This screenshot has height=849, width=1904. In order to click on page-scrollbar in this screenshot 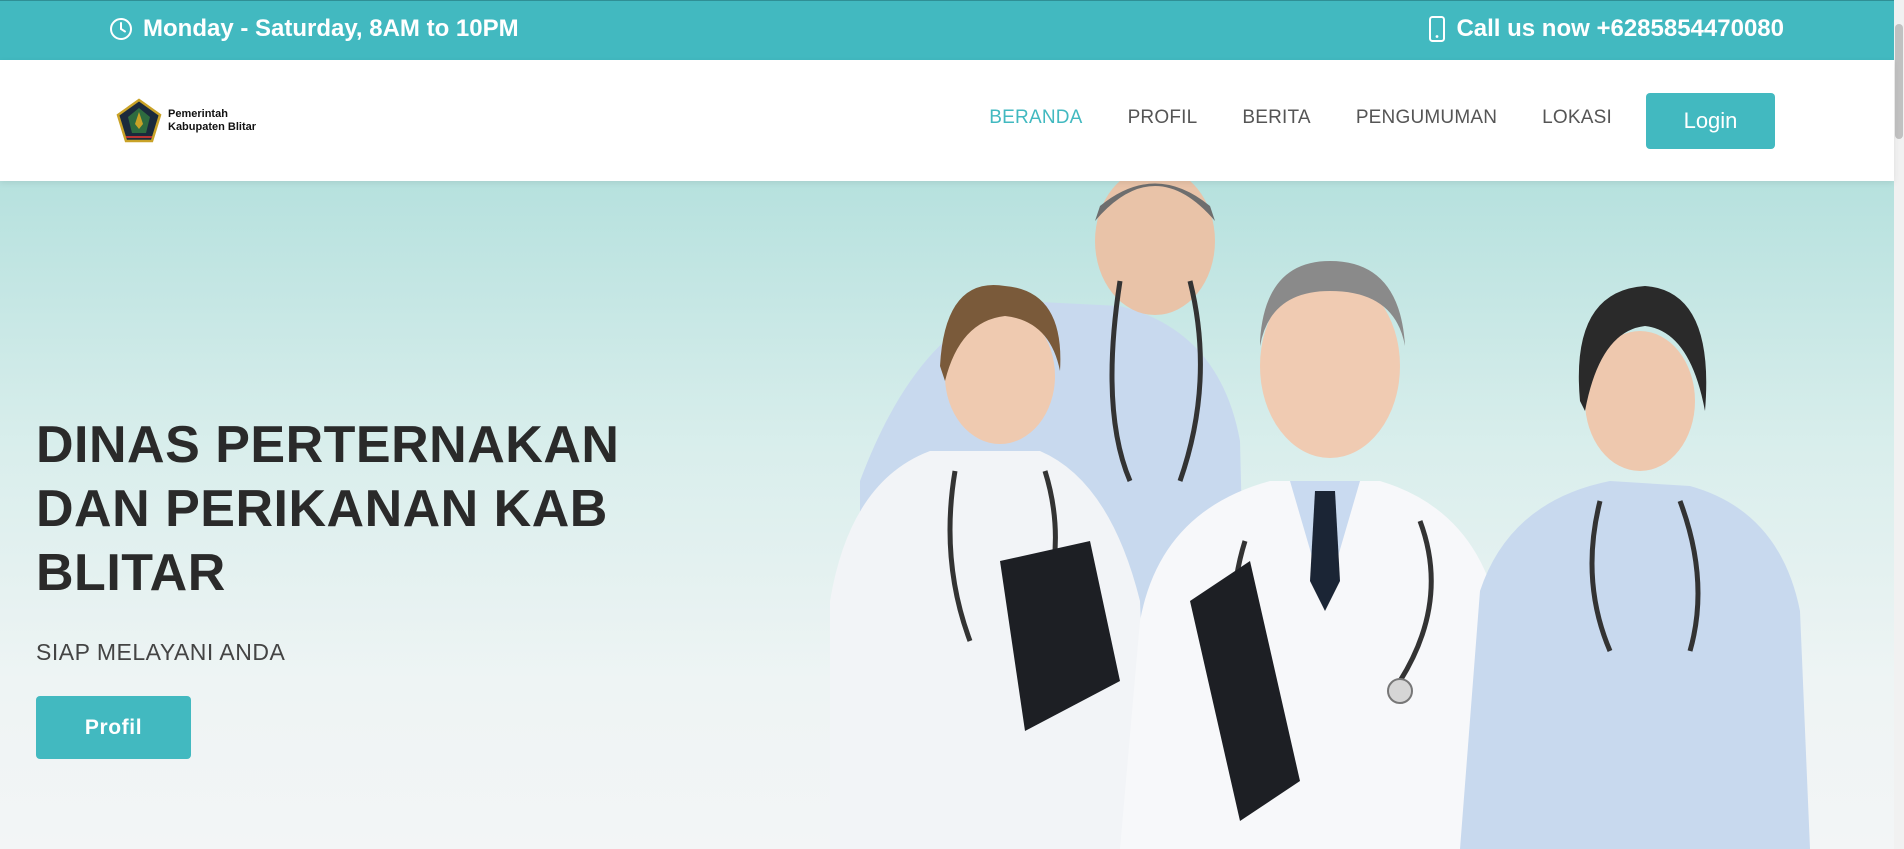, I will do `click(1899, 424)`.